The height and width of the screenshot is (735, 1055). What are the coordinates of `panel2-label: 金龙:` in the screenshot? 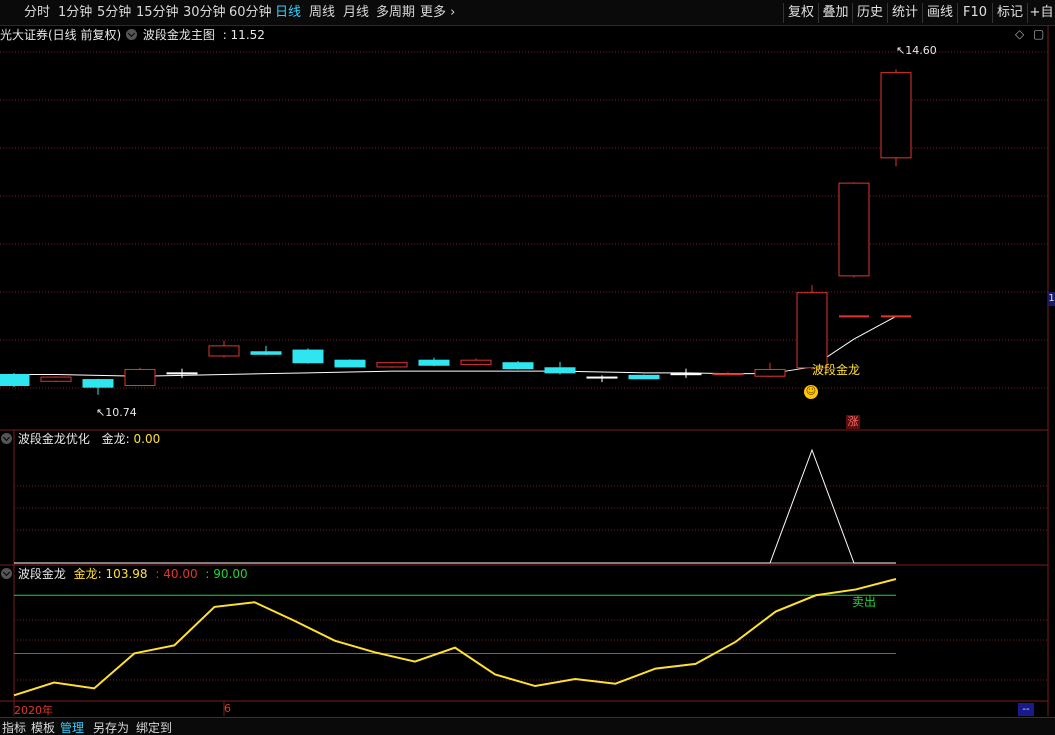 It's located at (115, 439).